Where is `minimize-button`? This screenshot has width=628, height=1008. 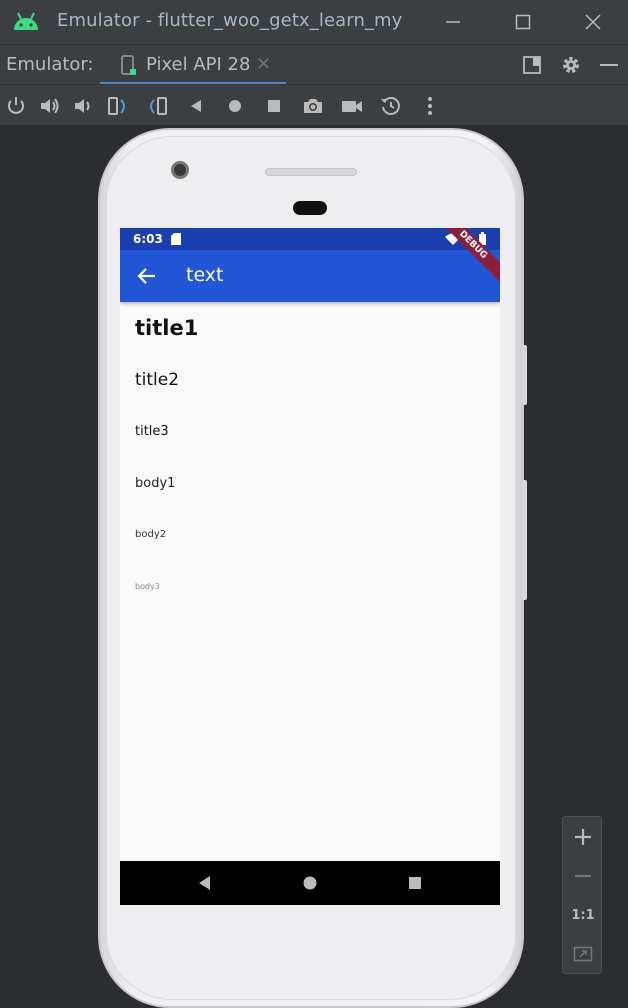 minimize-button is located at coordinates (453, 22).